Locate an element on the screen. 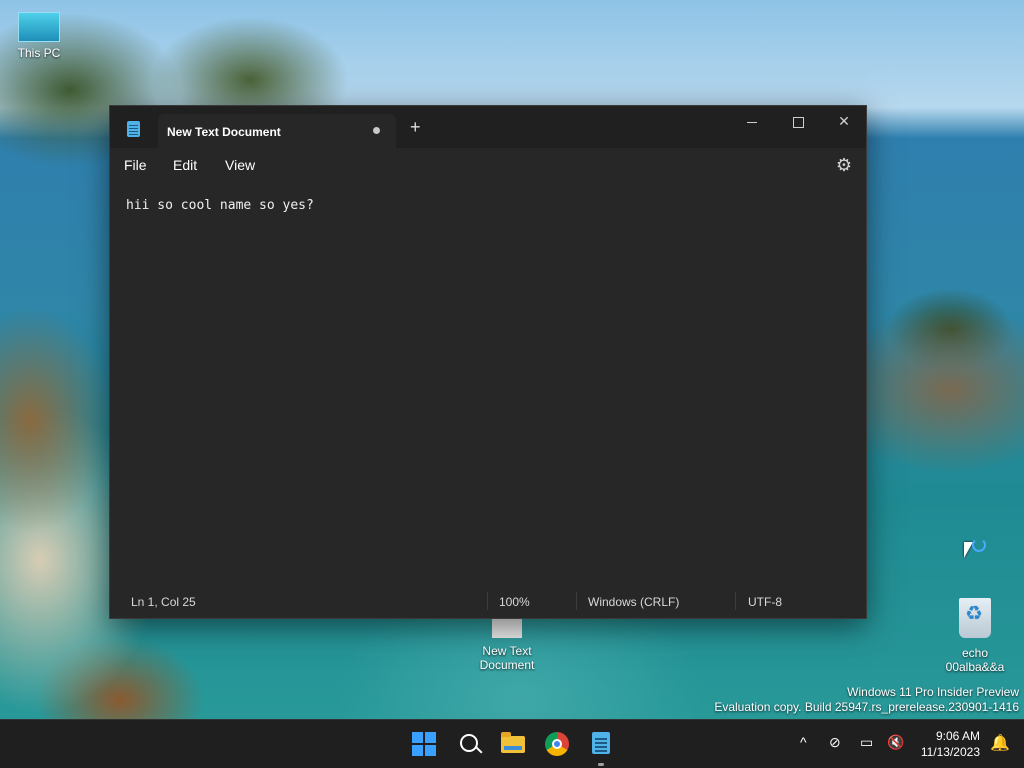  zoom-status: 100% is located at coordinates (514, 602).